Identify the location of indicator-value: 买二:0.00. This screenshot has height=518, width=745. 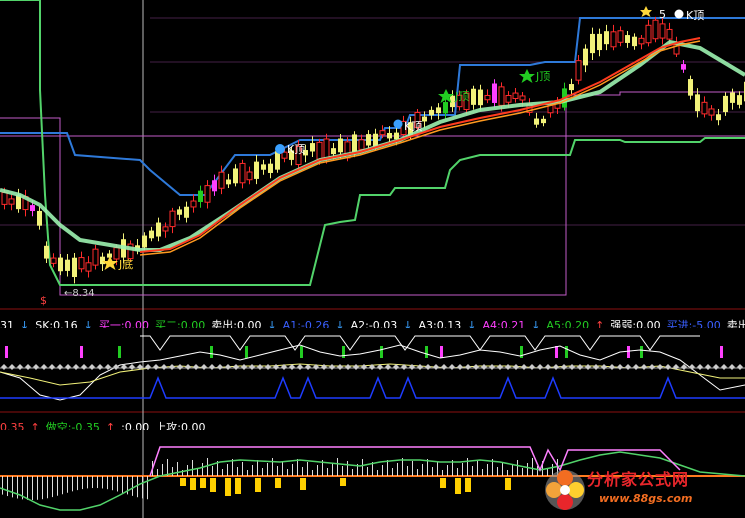
(180, 323).